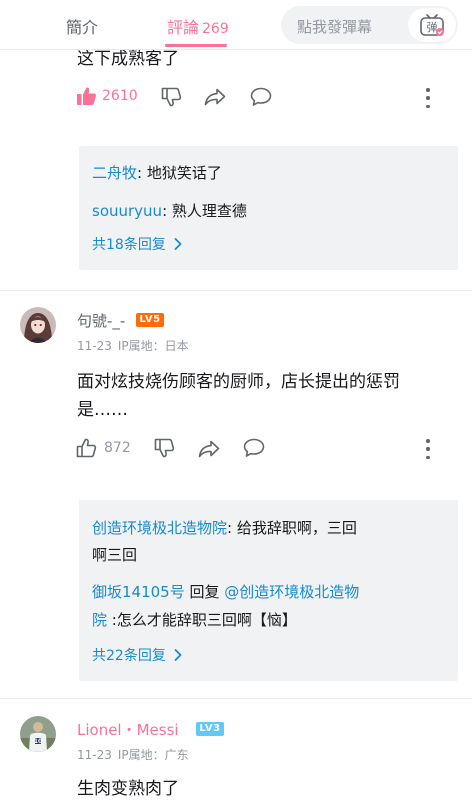 The image size is (472, 800). Describe the element at coordinates (183, 27) in the screenshot. I see `tab-comments-label: 評論` at that location.